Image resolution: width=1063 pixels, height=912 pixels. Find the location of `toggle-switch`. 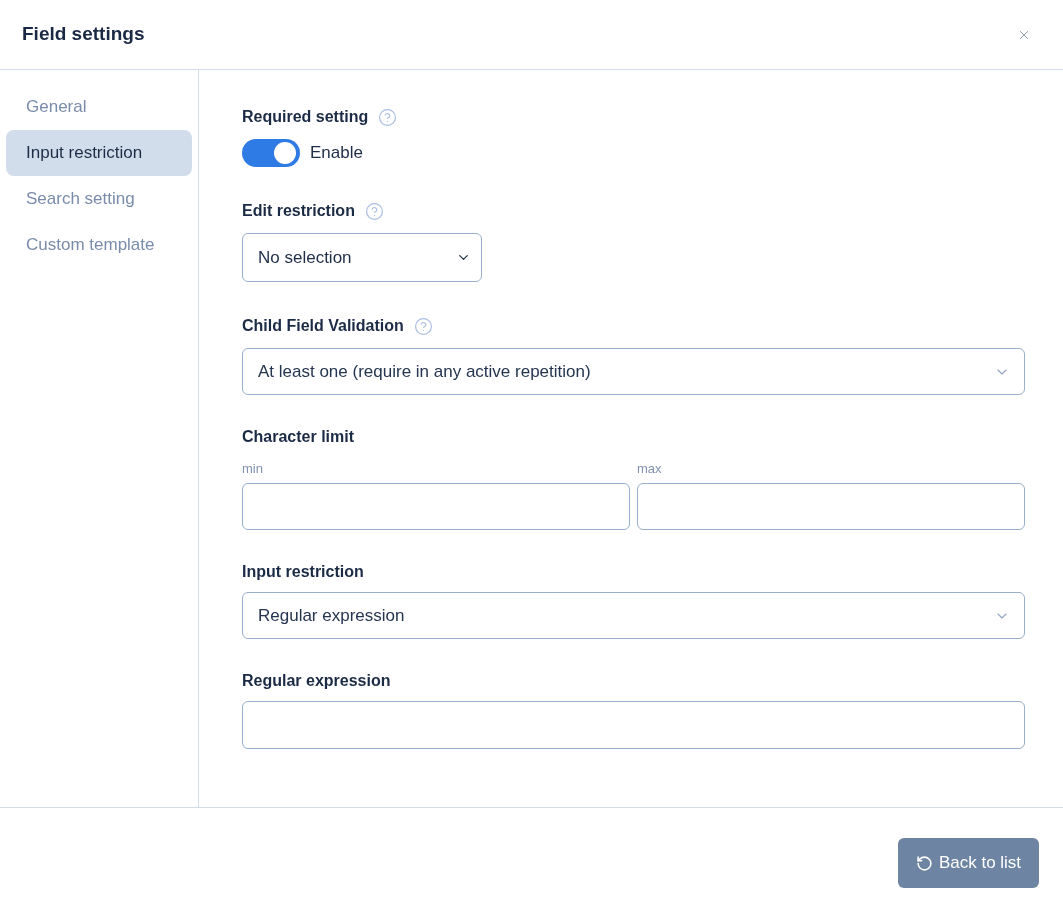

toggle-switch is located at coordinates (271, 153).